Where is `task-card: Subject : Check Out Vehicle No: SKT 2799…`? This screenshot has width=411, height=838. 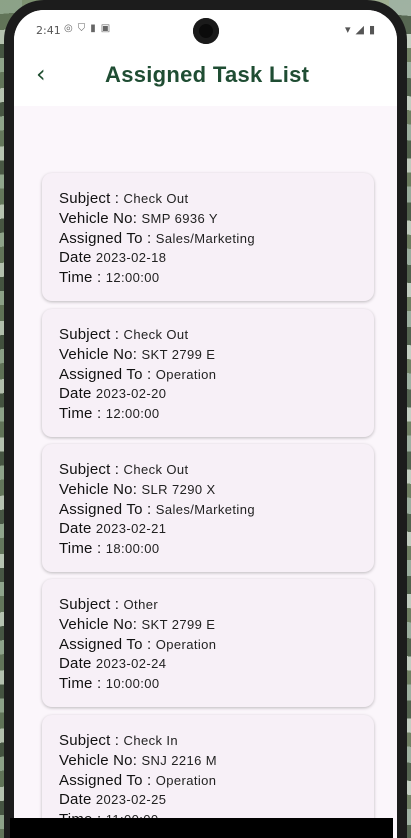 task-card: Subject : Check Out Vehicle No: SKT 2799… is located at coordinates (208, 373).